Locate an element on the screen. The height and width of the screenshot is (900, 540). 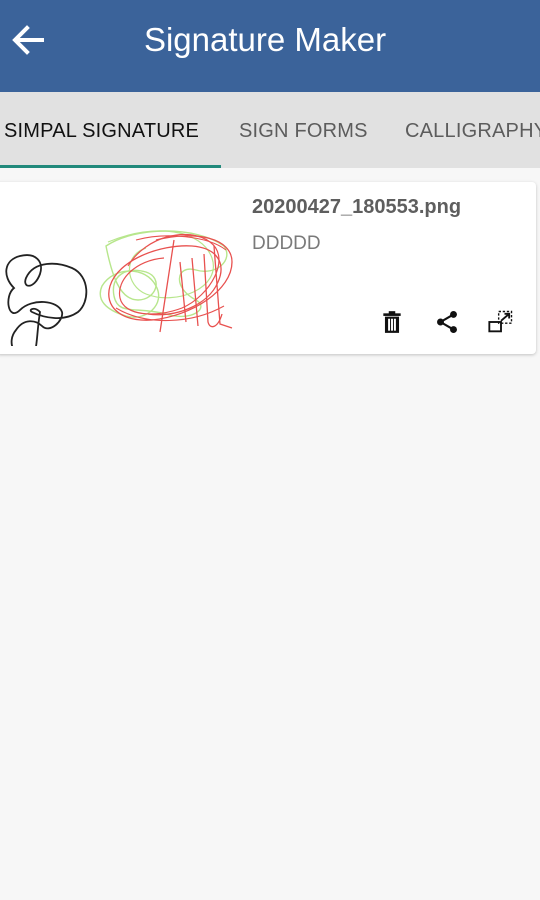
app-bar: Signature Maker is located at coordinates (270, 46).